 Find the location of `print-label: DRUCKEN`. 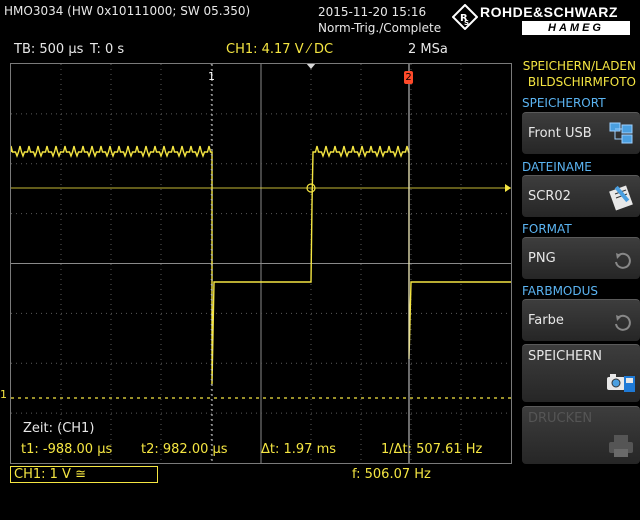

print-label: DRUCKEN is located at coordinates (560, 418).